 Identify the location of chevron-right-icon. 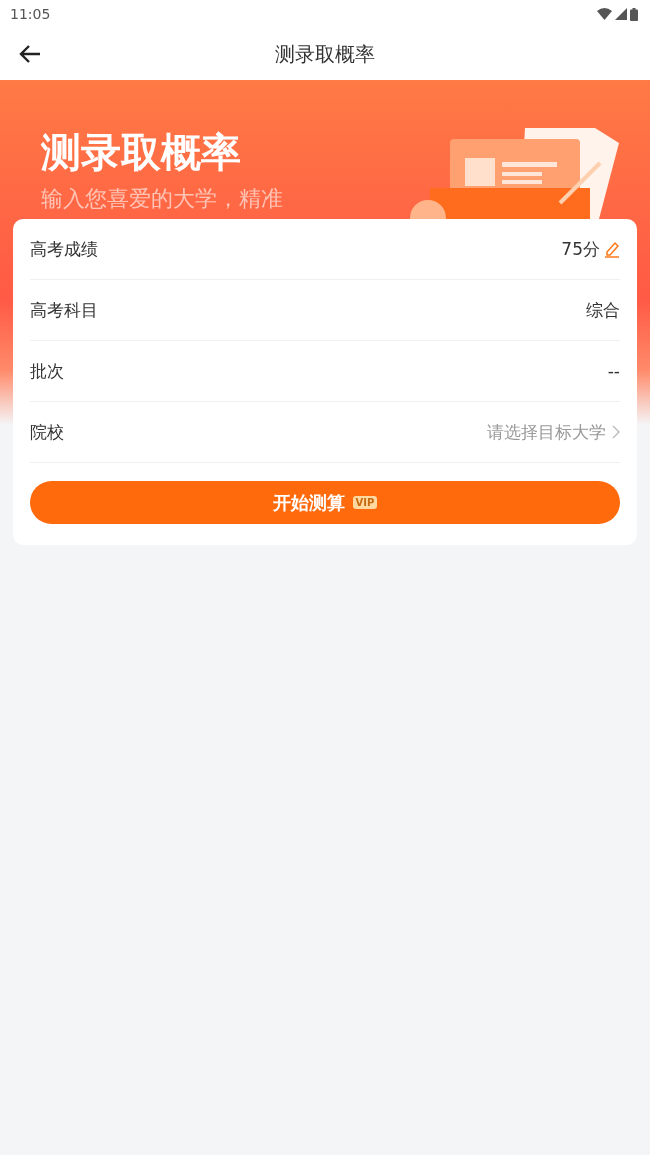
(616, 432).